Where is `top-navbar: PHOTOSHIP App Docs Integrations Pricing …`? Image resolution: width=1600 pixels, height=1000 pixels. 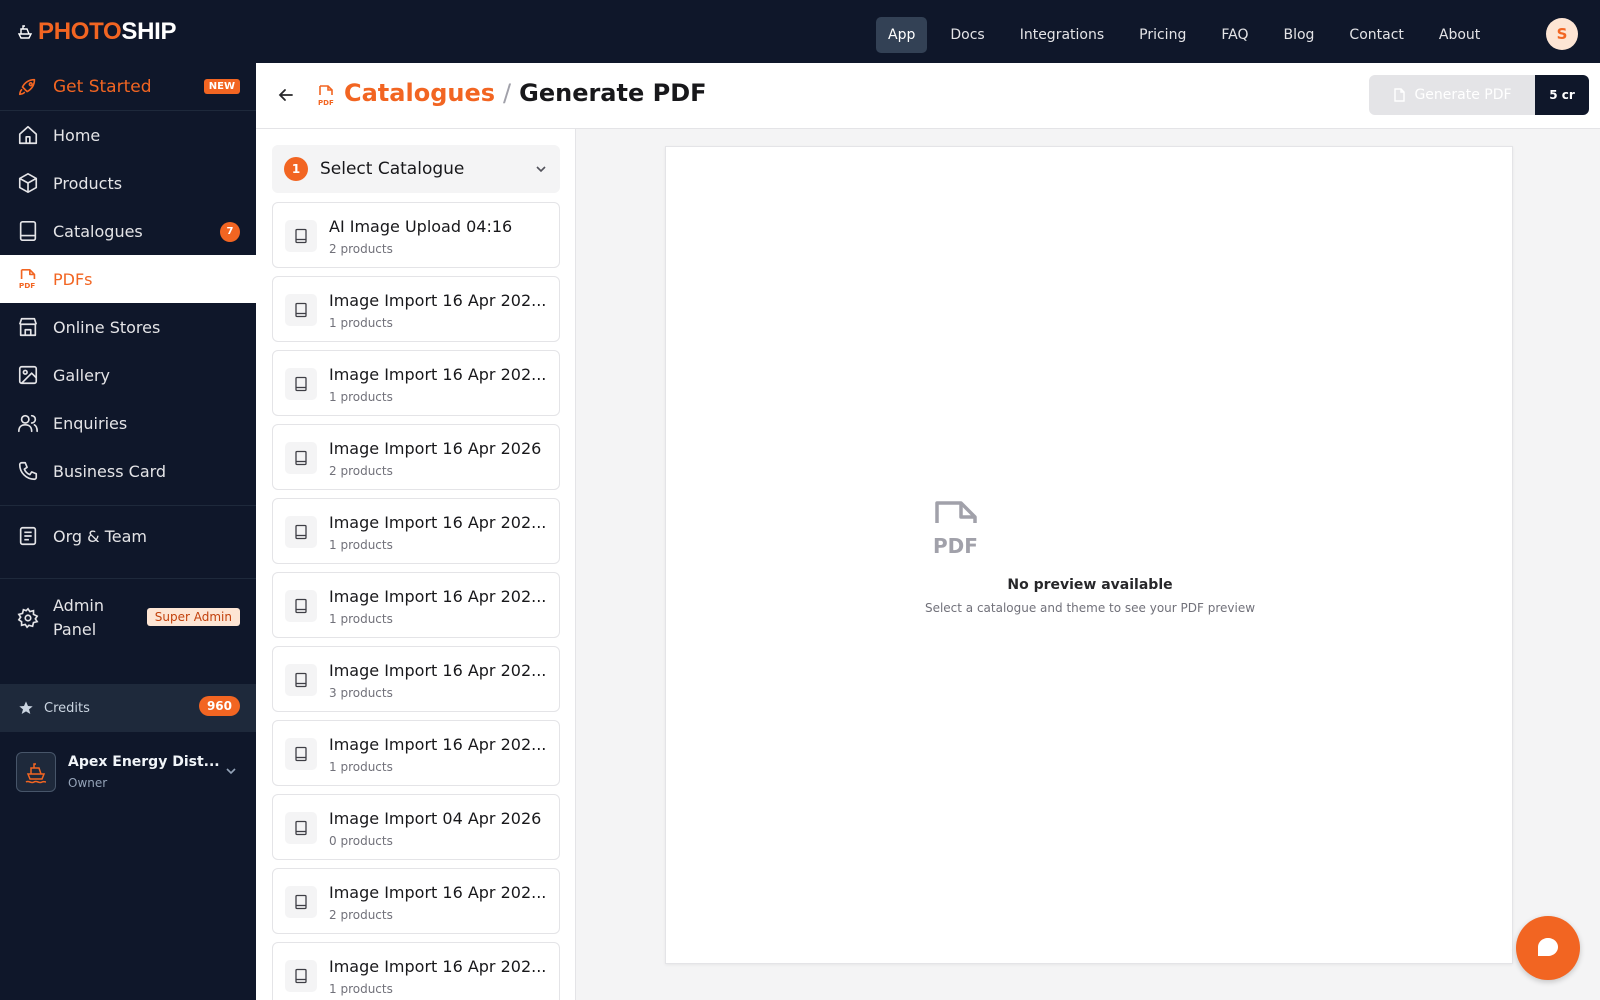
top-navbar: PHOTOSHIP App Docs Integrations Pricing … is located at coordinates (800, 31).